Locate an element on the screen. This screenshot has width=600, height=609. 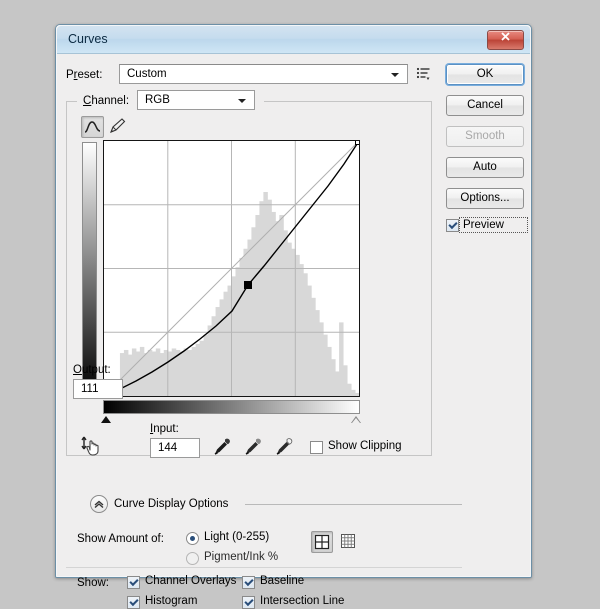
smooth-button: Smooth is located at coordinates (485, 136).